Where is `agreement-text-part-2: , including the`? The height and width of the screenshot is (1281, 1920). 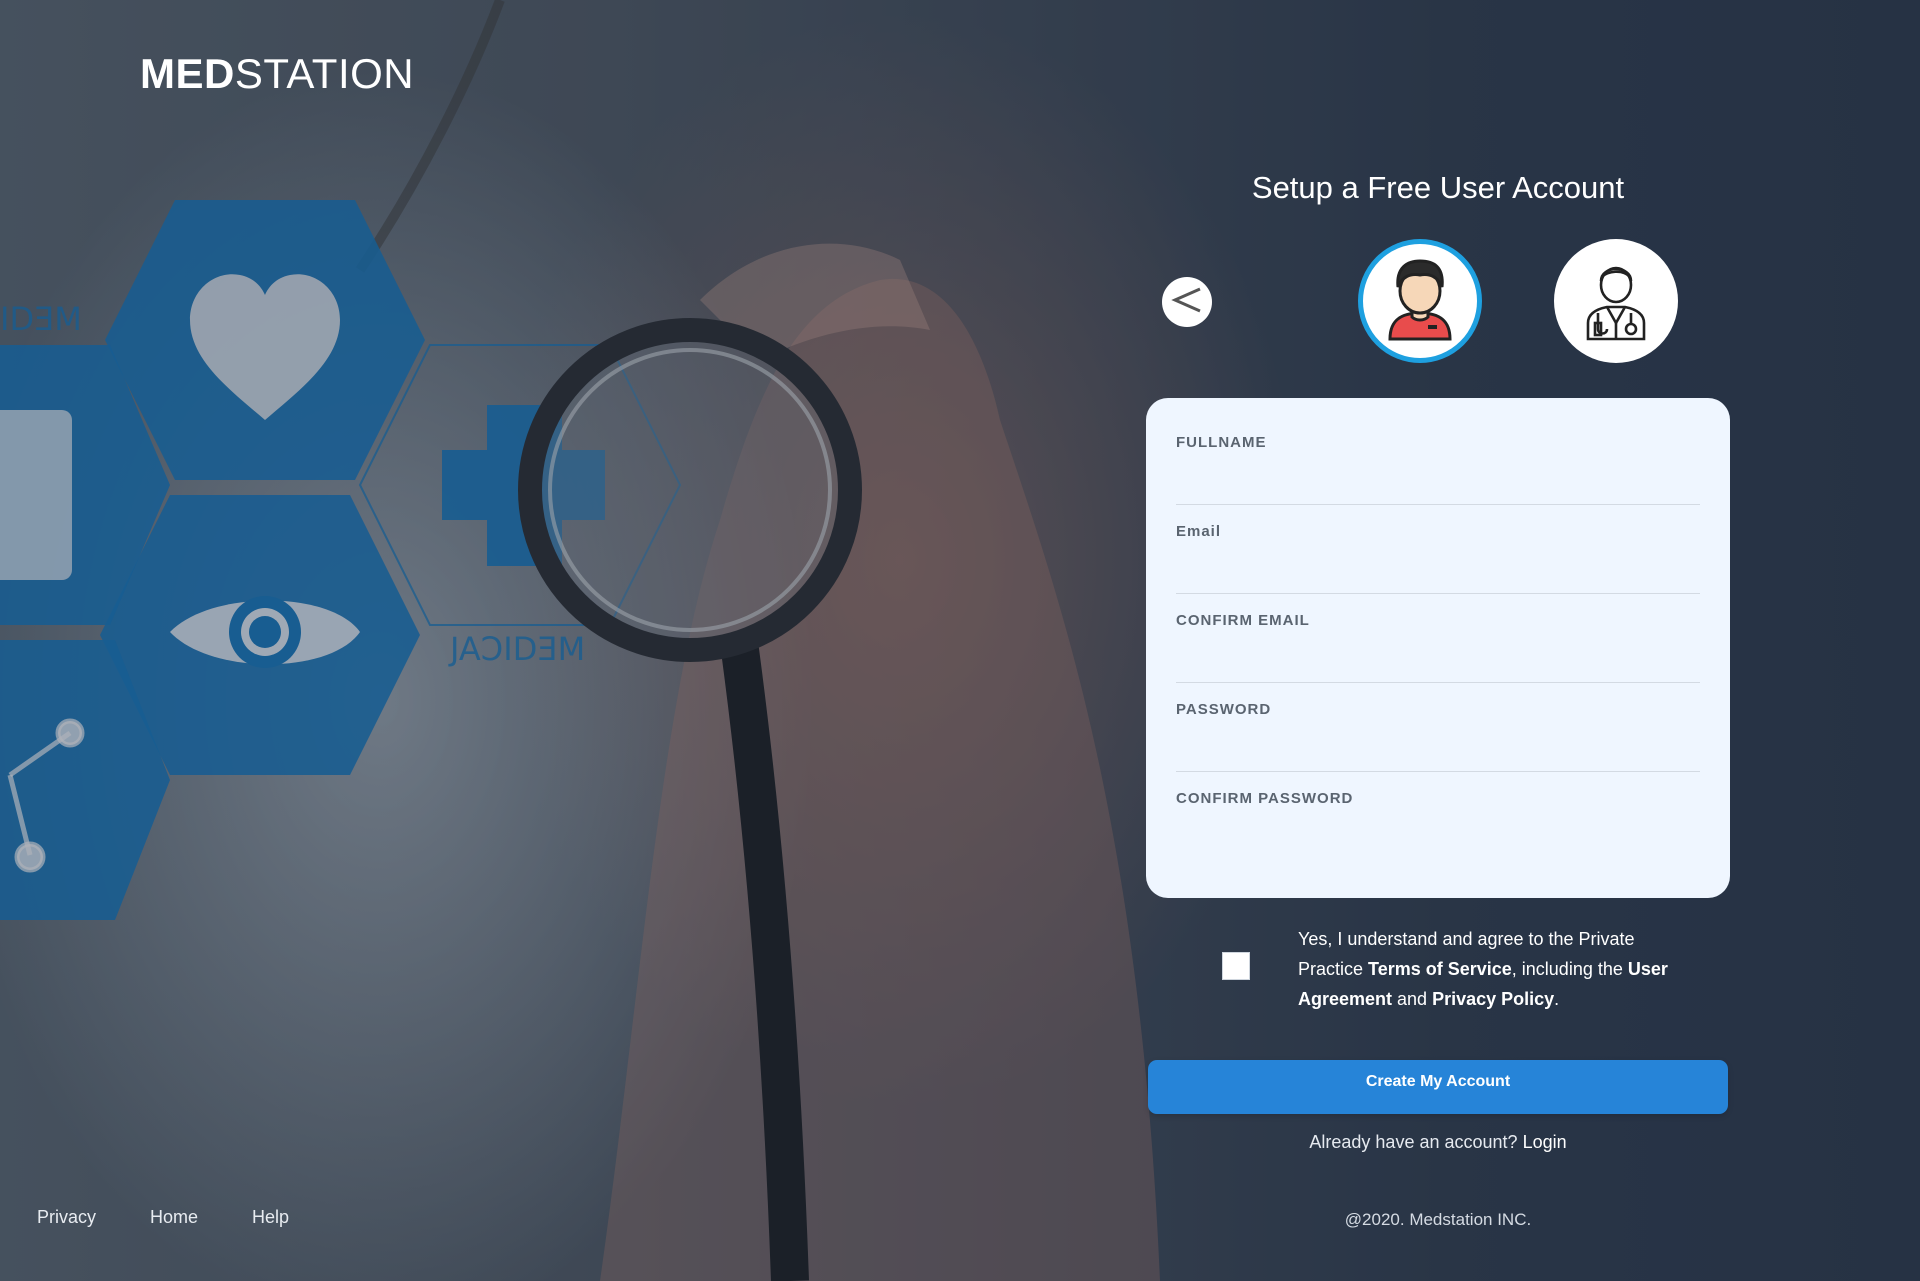 agreement-text-part-2: , including the is located at coordinates (1569, 969).